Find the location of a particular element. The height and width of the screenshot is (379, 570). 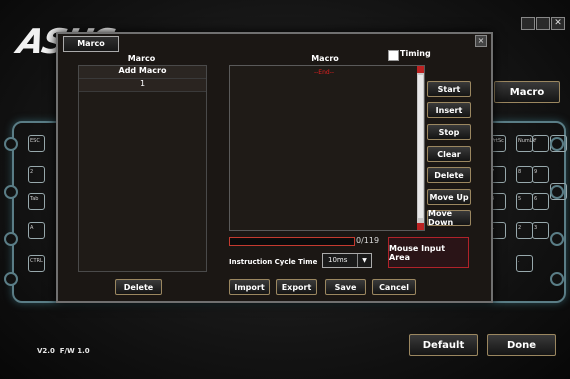

timing-label: Timing is located at coordinates (415, 53).